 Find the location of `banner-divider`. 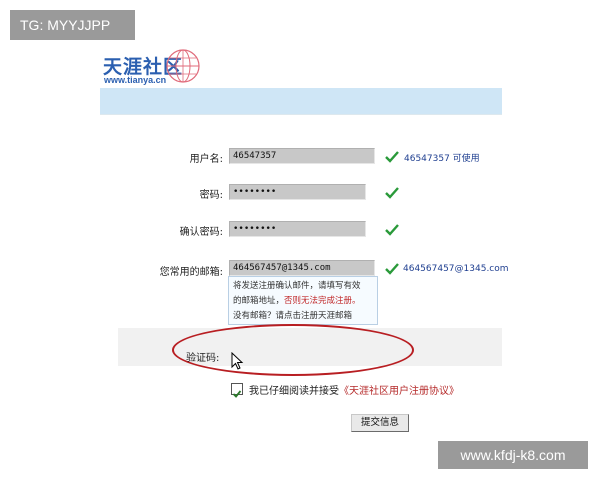

banner-divider is located at coordinates (301, 114).